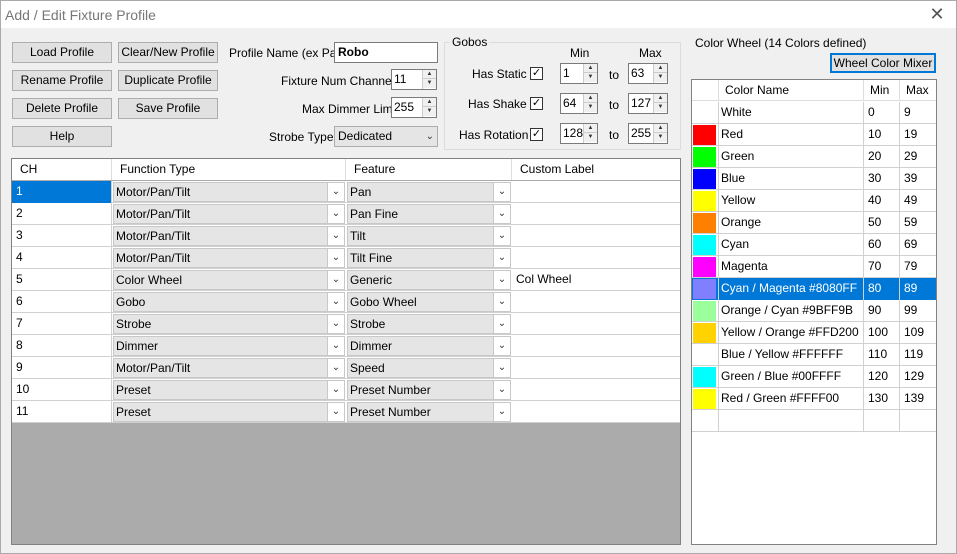  What do you see at coordinates (882, 90) in the screenshot?
I see `column-header-min: Min` at bounding box center [882, 90].